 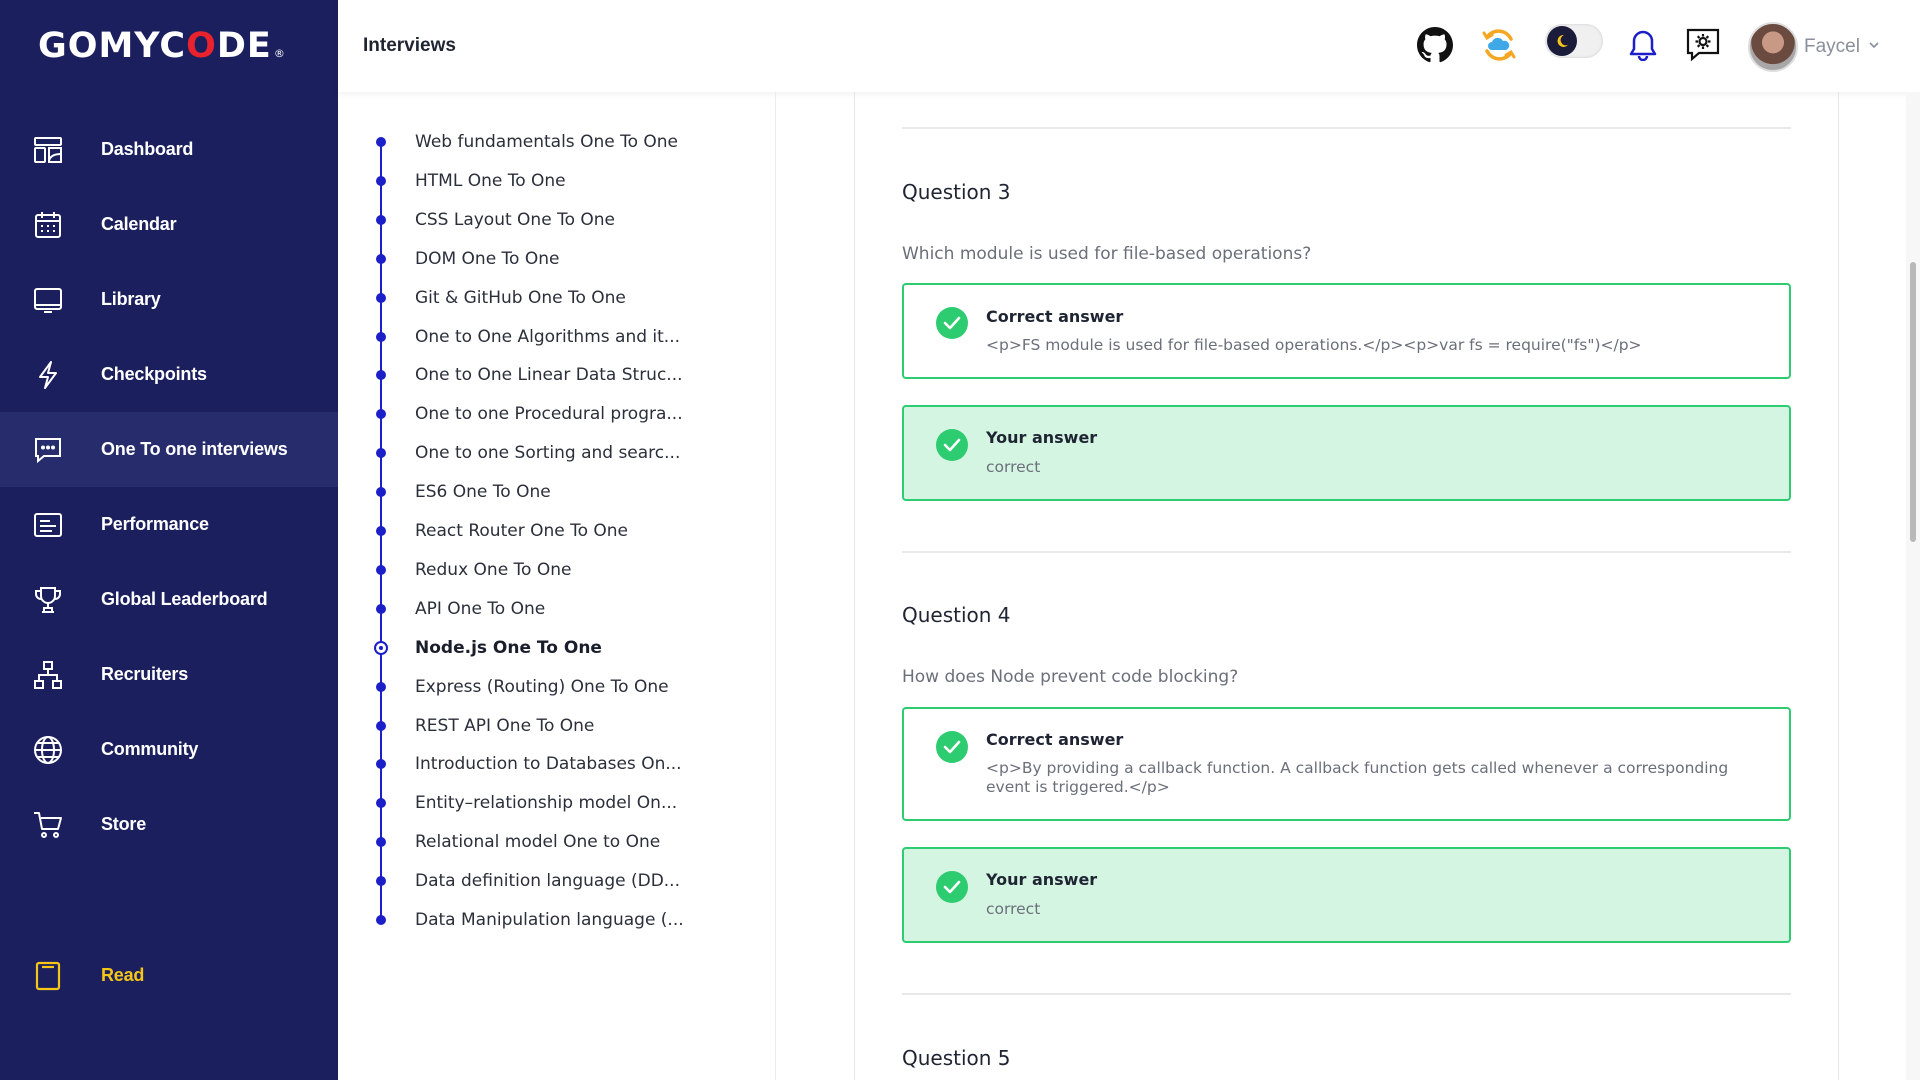 I want to click on timeline-item-label: HTML One To One, so click(x=490, y=180).